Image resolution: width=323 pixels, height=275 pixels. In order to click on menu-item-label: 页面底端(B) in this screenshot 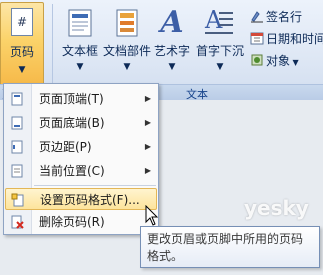, I will do `click(72, 123)`.